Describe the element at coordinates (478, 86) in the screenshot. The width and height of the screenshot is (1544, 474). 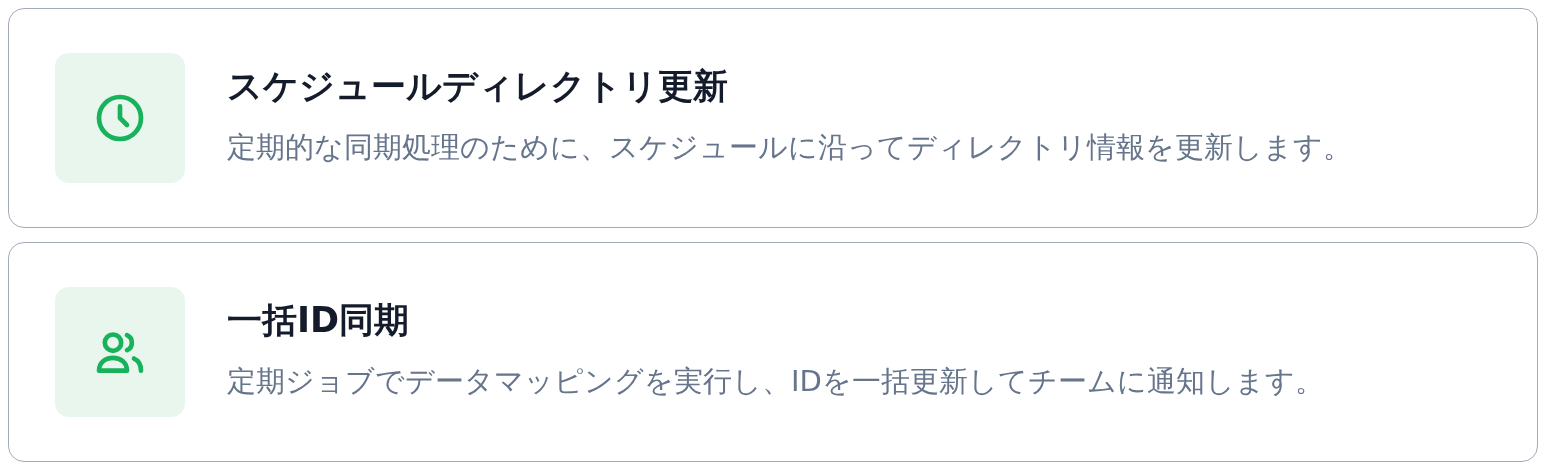
I see `card-title: スケジュールディレクトリ更新` at that location.